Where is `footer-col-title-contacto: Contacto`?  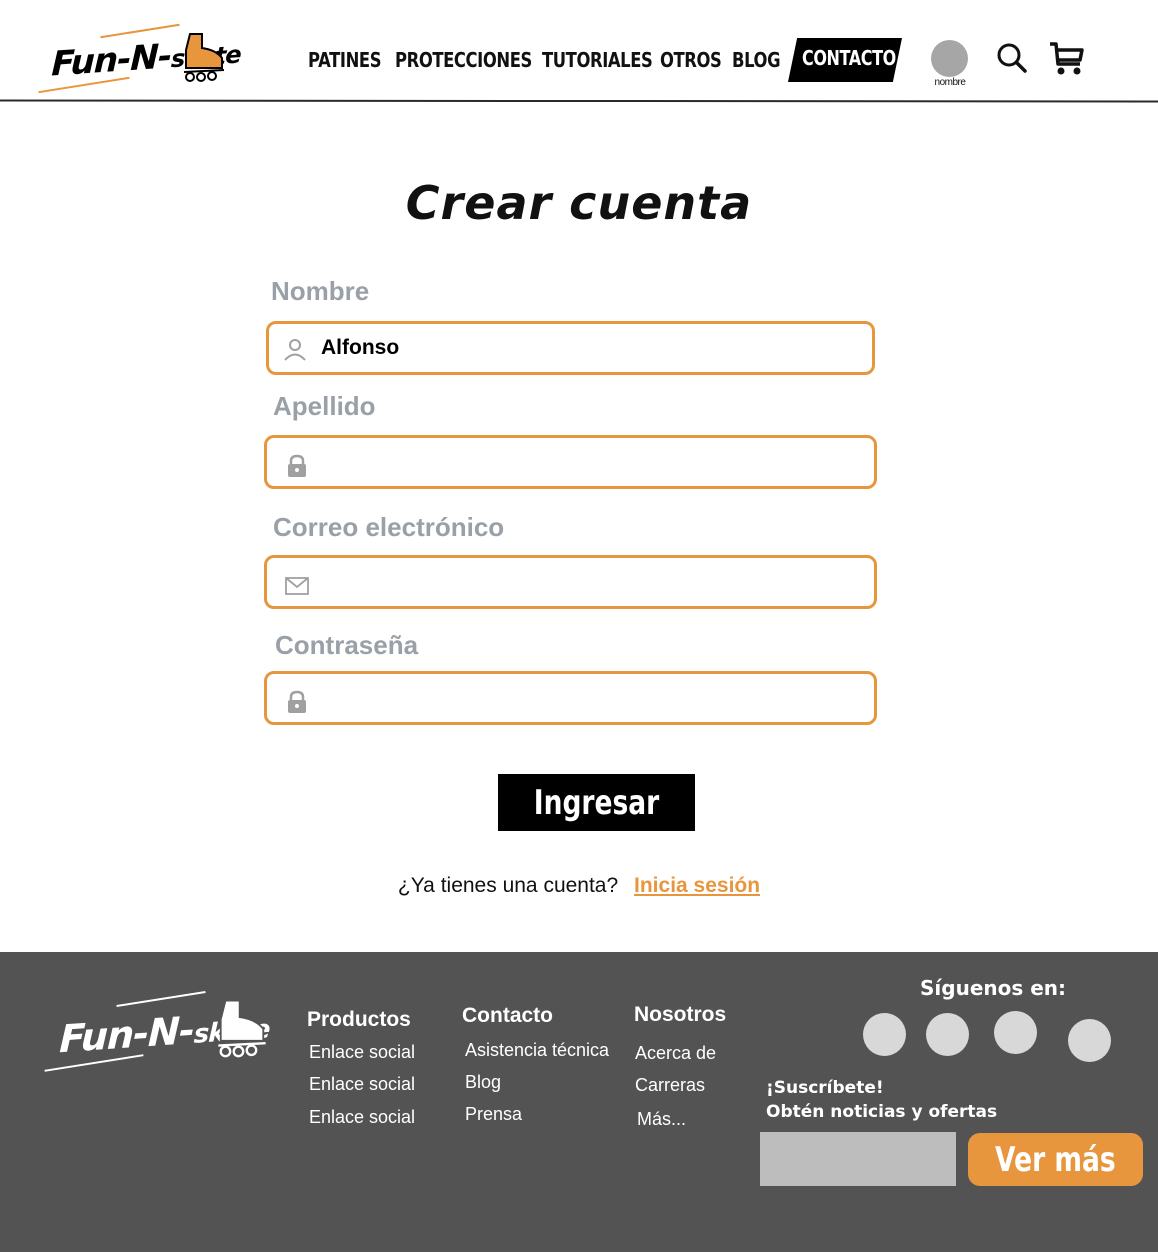
footer-col-title-contacto: Contacto is located at coordinates (507, 1015).